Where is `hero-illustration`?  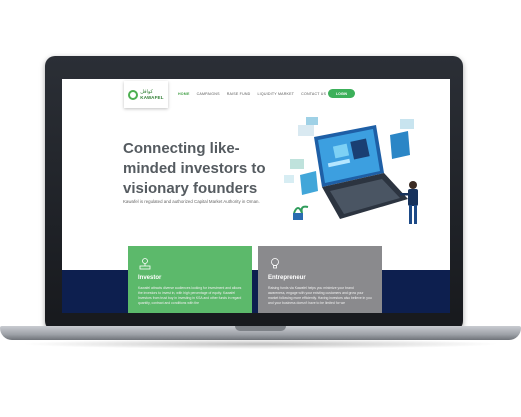
hero-illustration is located at coordinates (351, 170).